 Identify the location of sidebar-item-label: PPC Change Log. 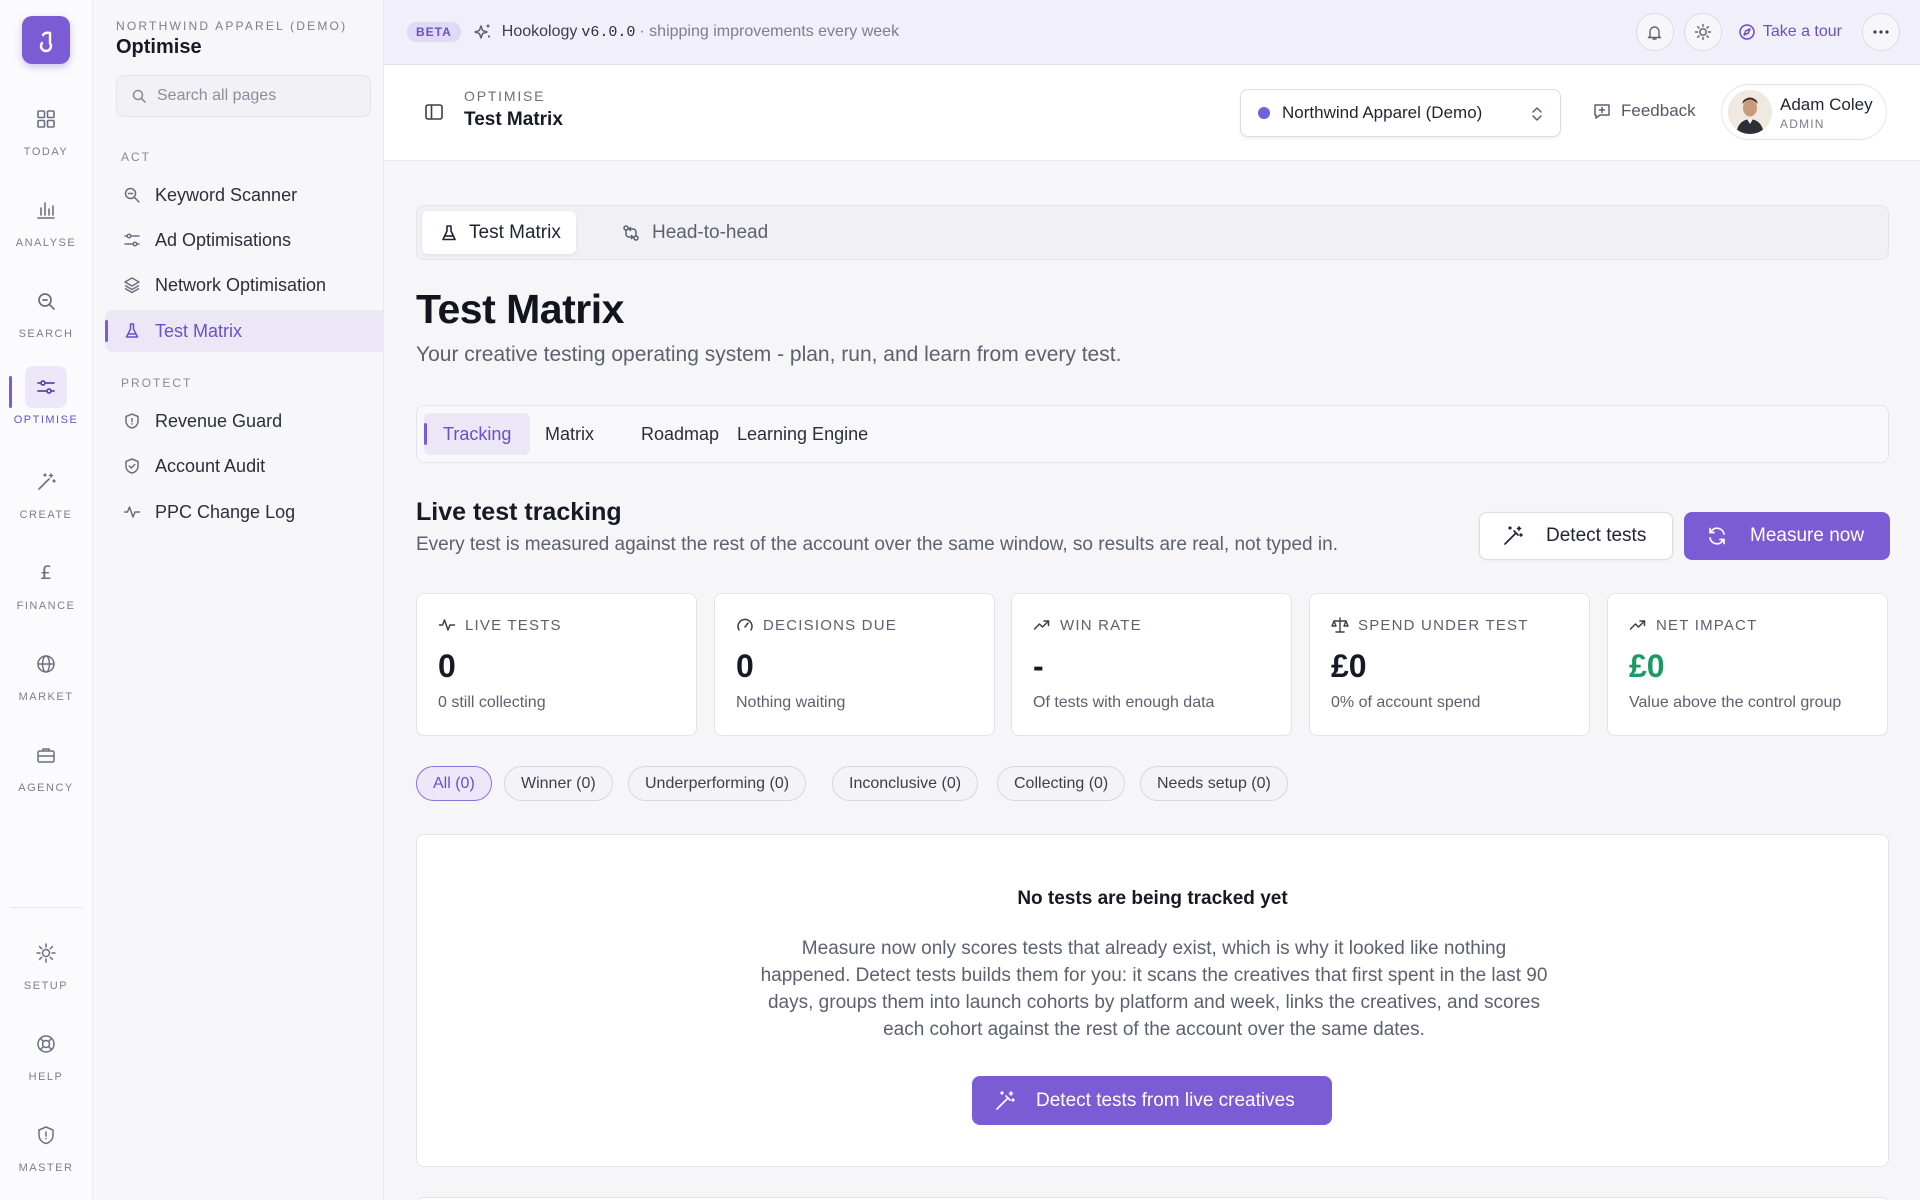
(225, 511).